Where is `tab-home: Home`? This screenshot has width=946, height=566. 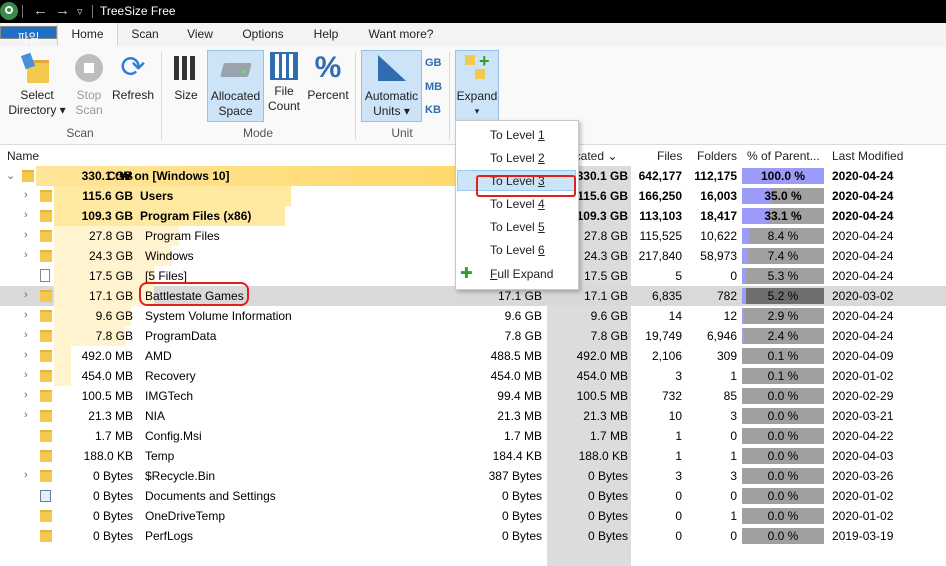 tab-home: Home is located at coordinates (87, 35).